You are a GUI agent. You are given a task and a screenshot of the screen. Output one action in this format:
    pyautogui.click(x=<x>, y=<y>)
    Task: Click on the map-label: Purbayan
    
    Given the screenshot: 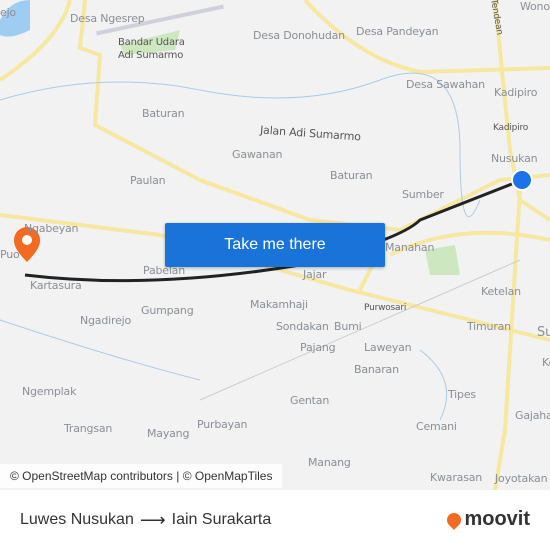 What is the action you would take?
    pyautogui.click(x=222, y=424)
    